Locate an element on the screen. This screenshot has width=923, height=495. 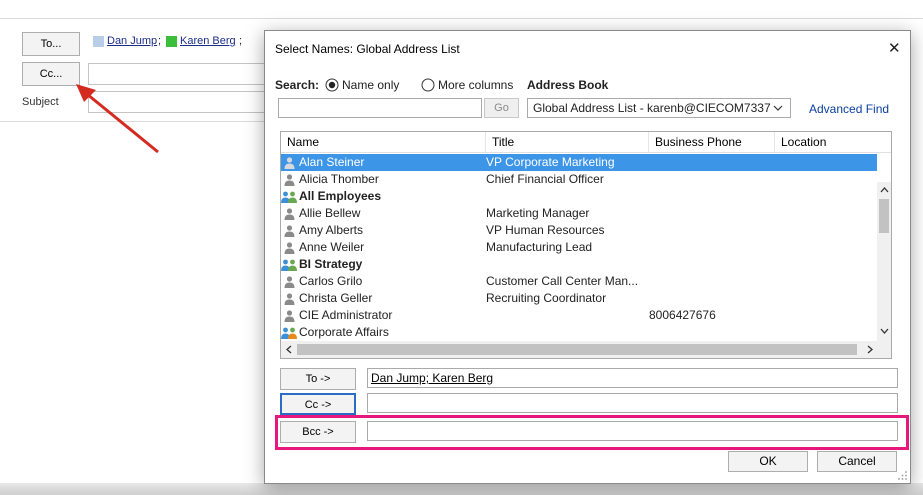
row-title: Recruiting Coordinator is located at coordinates (546, 298).